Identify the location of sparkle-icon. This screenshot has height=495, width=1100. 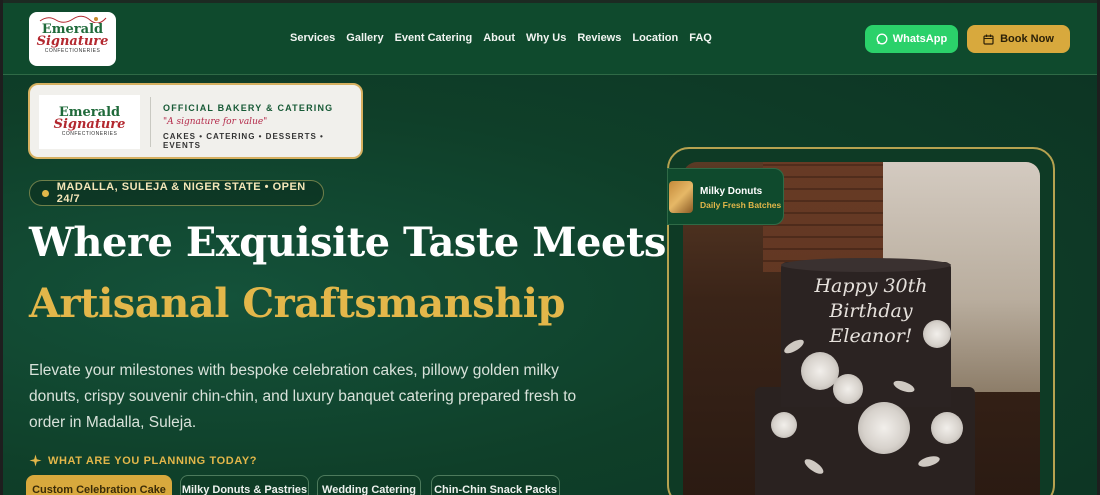
(35, 460).